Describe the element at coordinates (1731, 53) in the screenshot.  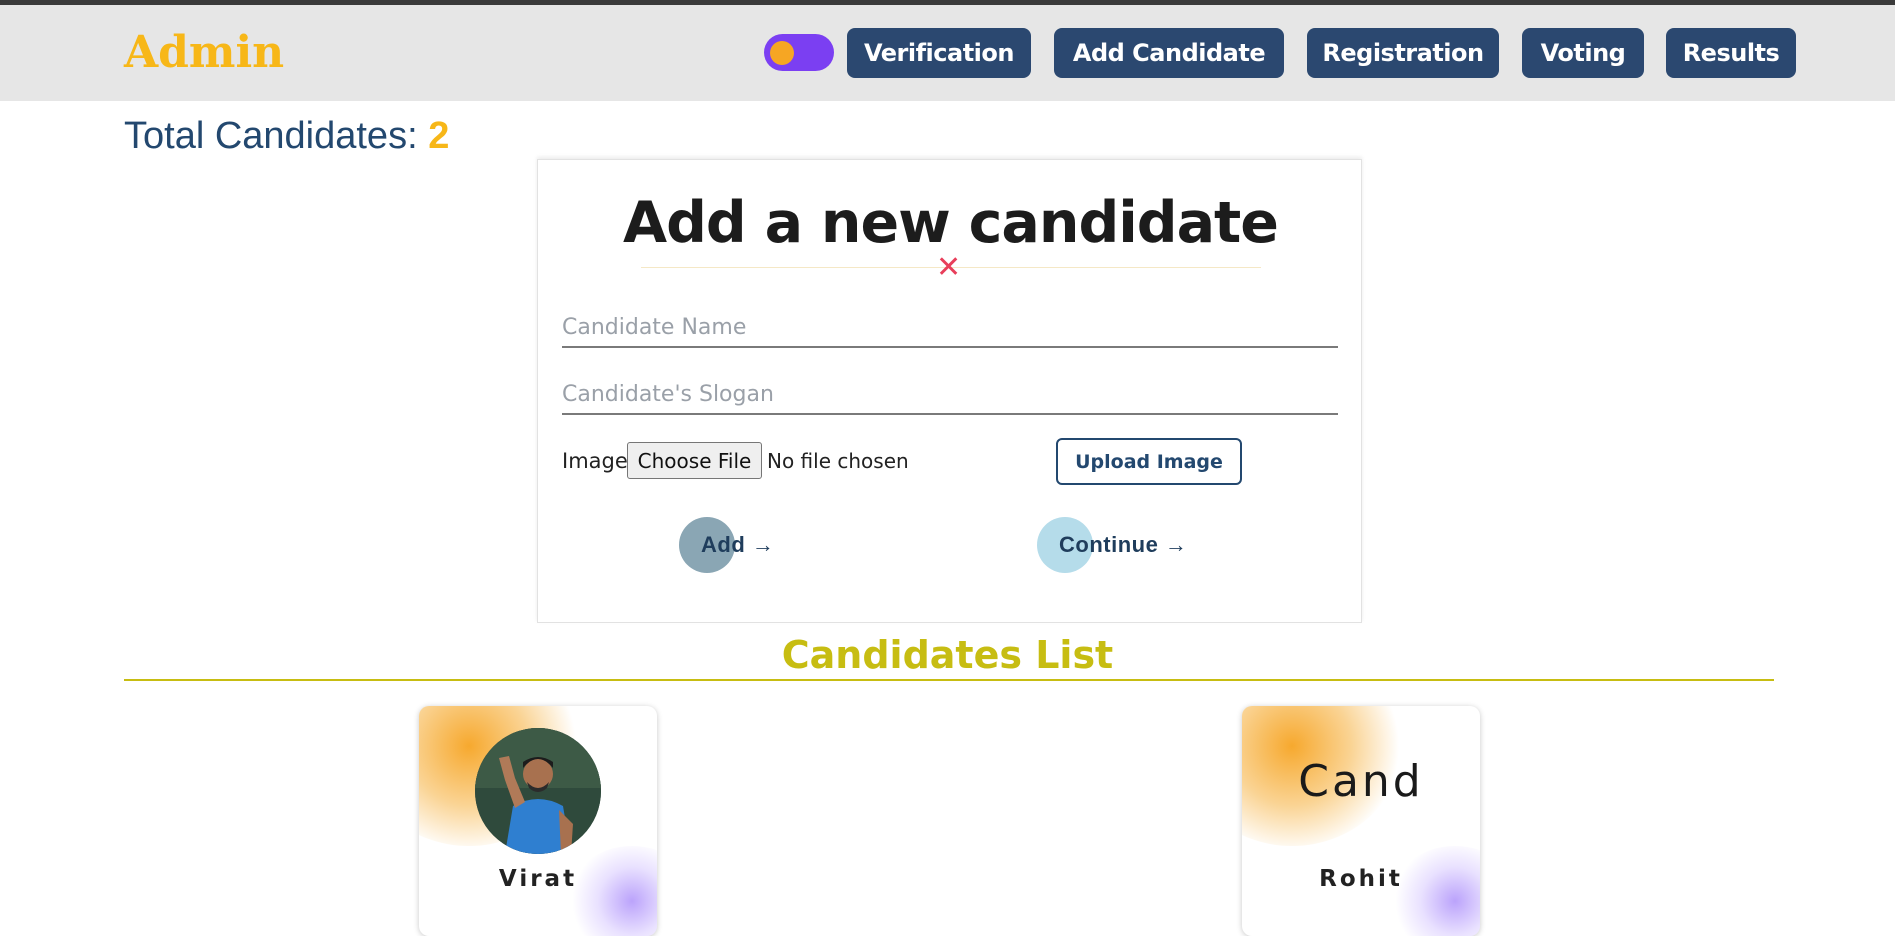
I see `nav-results-button: Results` at that location.